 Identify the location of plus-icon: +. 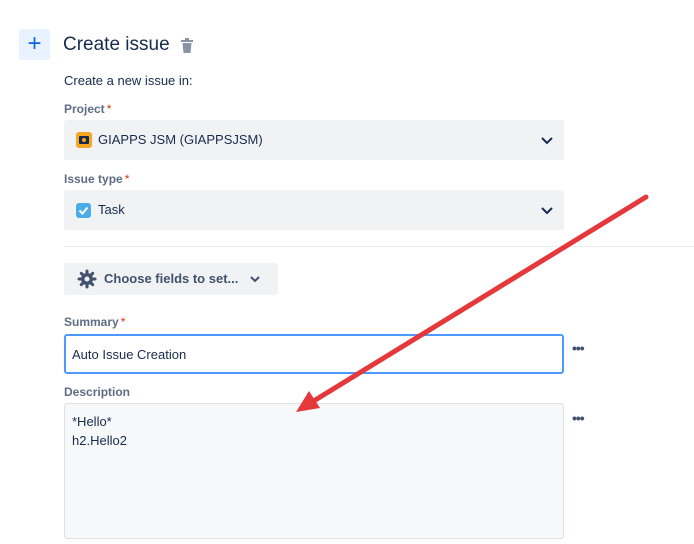
(34, 43).